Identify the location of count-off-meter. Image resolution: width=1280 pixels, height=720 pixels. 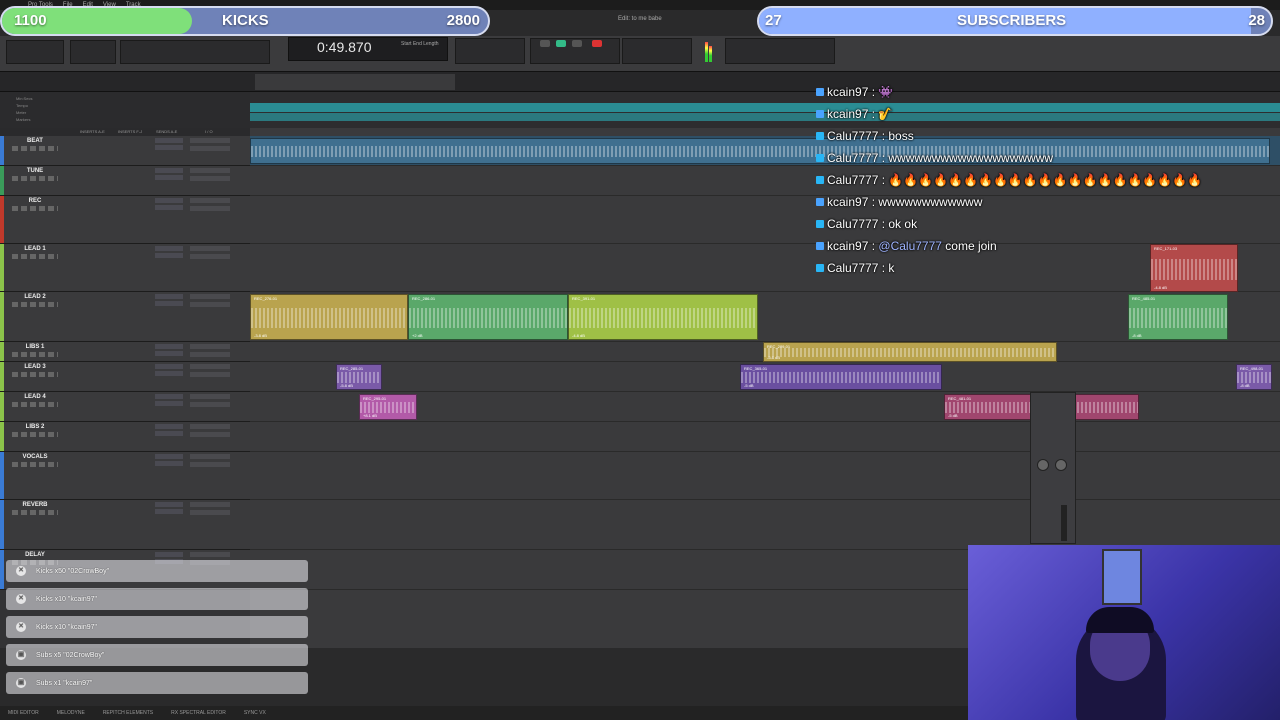
(657, 51).